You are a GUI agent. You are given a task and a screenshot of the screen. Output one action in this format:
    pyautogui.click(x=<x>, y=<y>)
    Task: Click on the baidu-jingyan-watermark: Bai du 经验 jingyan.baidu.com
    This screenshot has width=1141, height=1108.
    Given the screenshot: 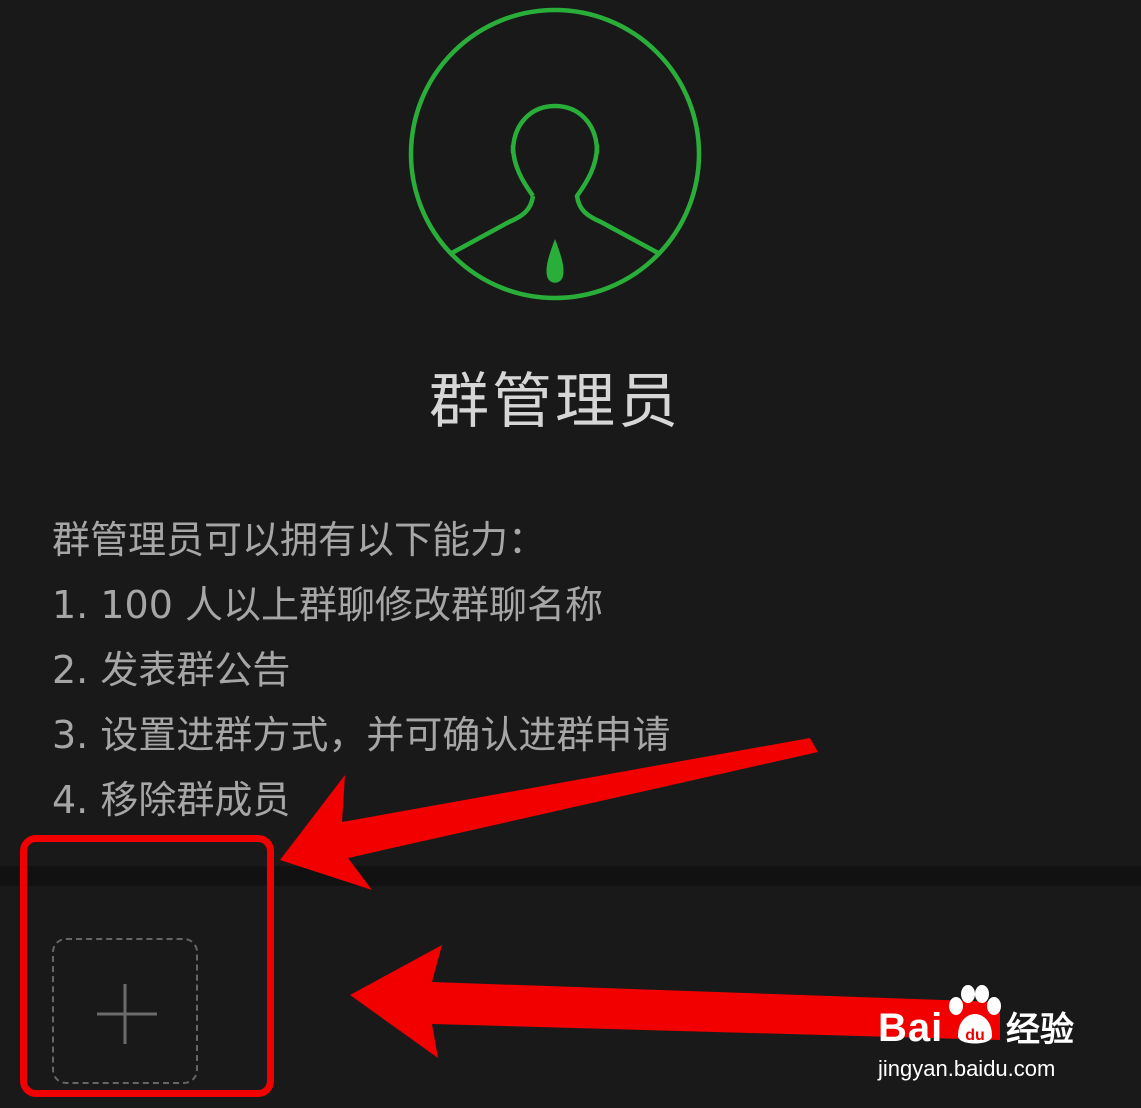 What is the action you would take?
    pyautogui.click(x=988, y=1039)
    